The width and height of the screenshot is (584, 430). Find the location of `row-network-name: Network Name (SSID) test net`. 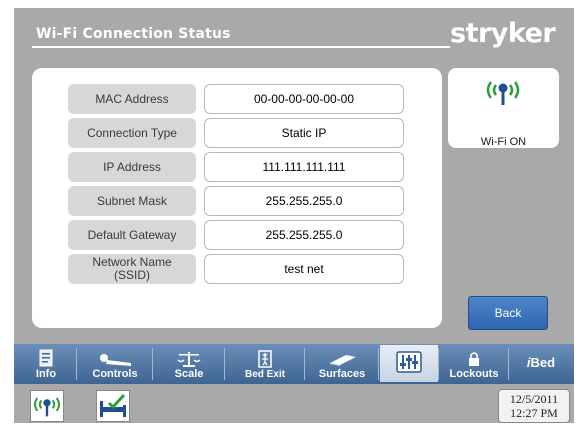

row-network-name: Network Name (SSID) test net is located at coordinates (236, 269).